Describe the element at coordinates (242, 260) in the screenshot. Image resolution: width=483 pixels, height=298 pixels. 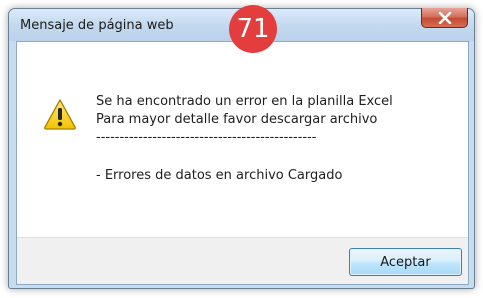
I see `dialog-footer: Aceptar` at that location.